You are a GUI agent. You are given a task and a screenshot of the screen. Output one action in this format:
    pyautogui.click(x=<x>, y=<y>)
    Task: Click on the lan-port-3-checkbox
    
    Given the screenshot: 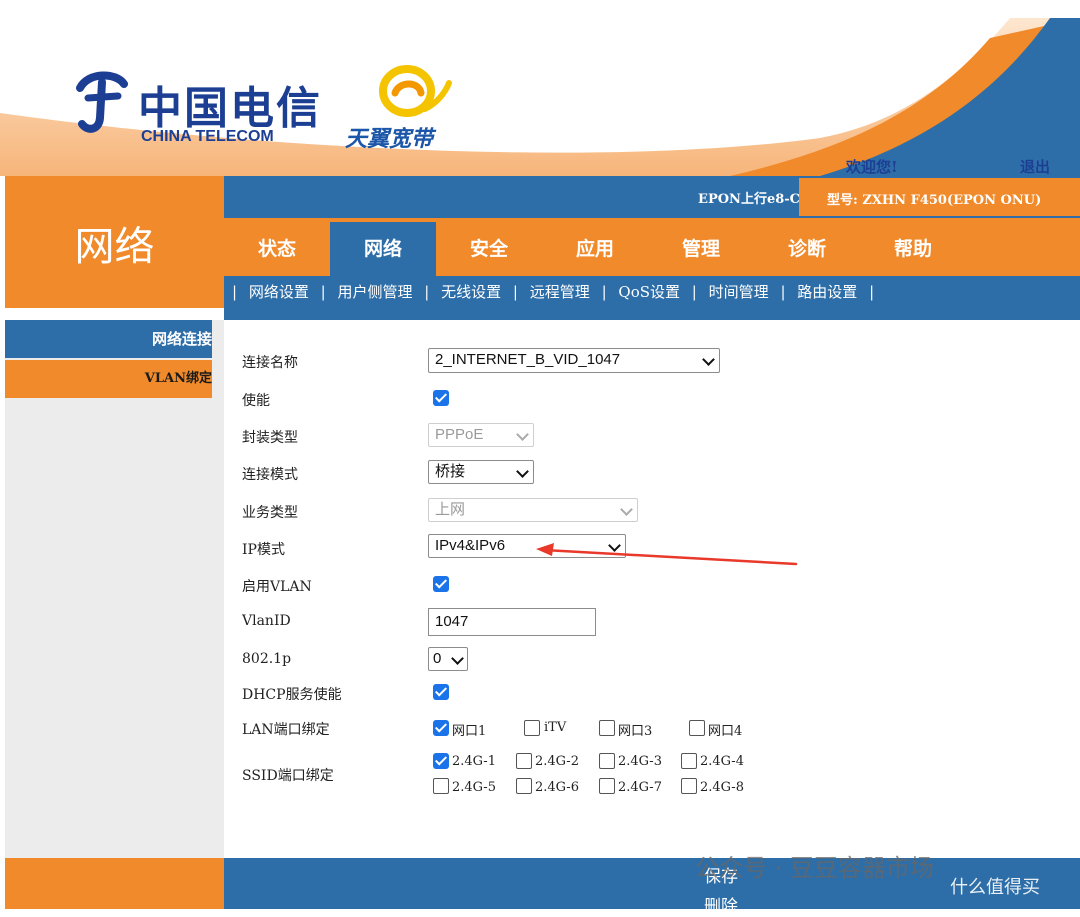 What is the action you would take?
    pyautogui.click(x=607, y=728)
    